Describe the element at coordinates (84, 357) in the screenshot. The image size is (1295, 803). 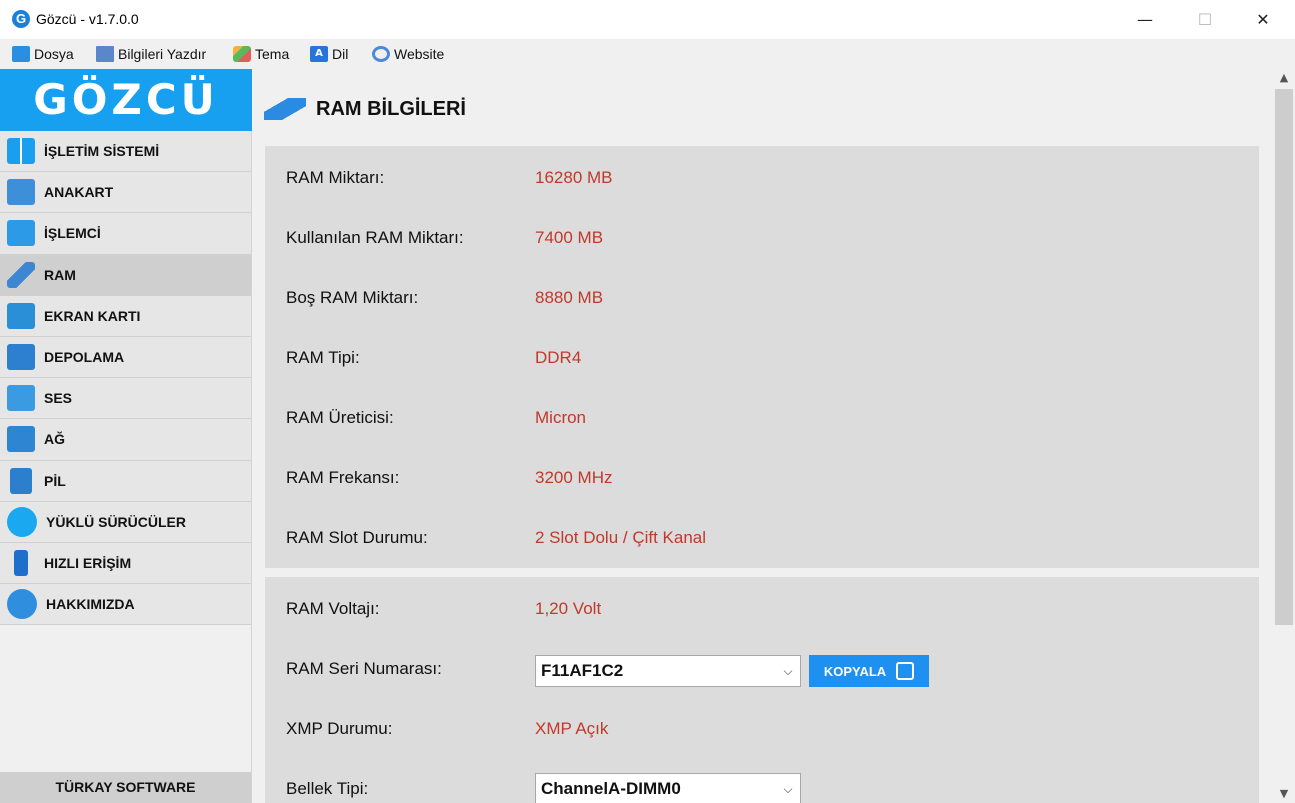
I see `sidebar-item-label: DEPOLAMA` at that location.